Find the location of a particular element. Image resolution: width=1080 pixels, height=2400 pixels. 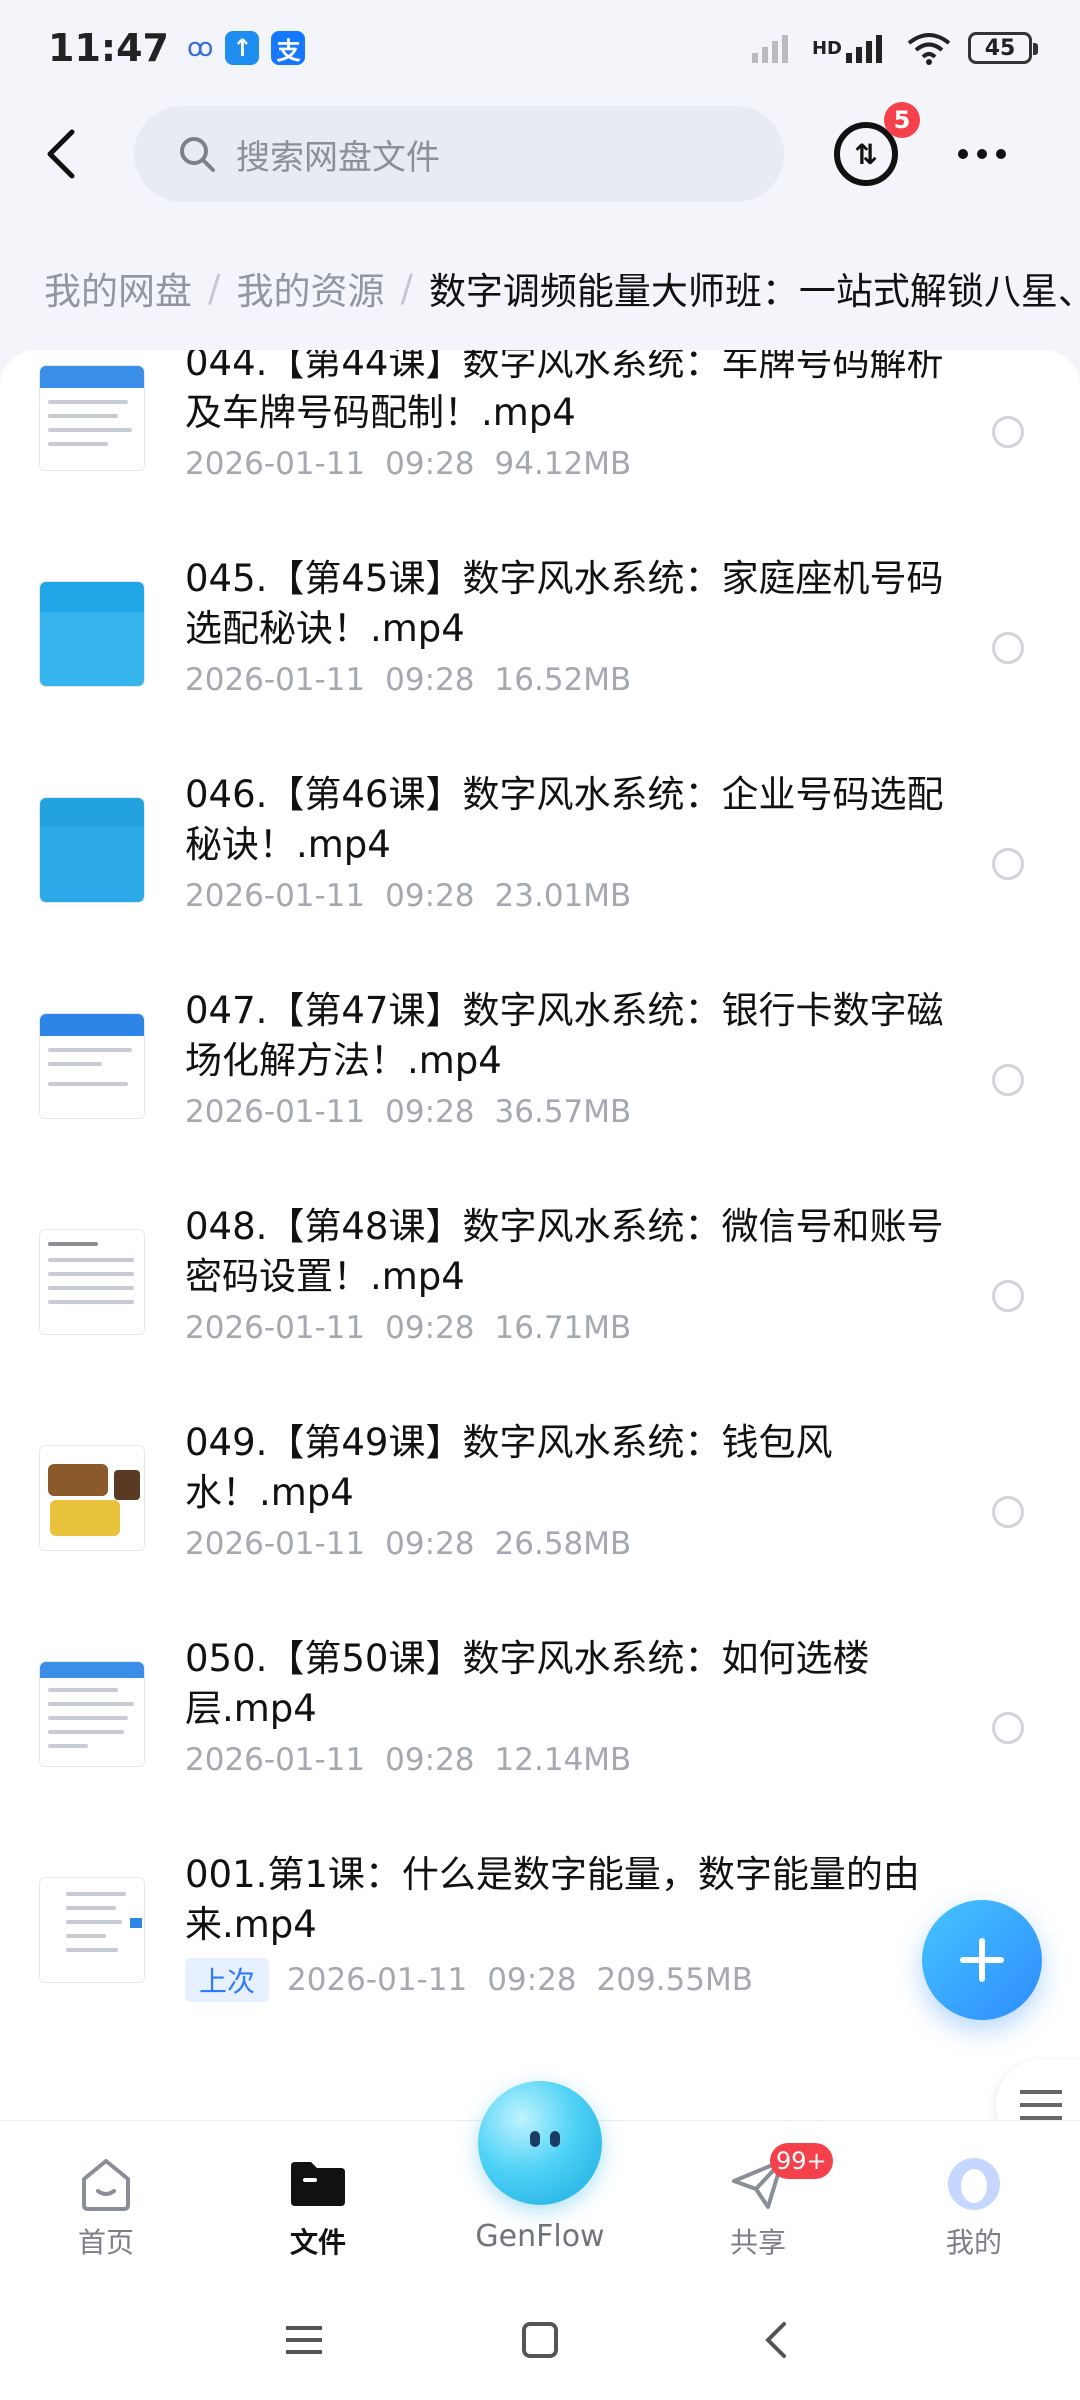

plus-icon is located at coordinates (982, 1960).